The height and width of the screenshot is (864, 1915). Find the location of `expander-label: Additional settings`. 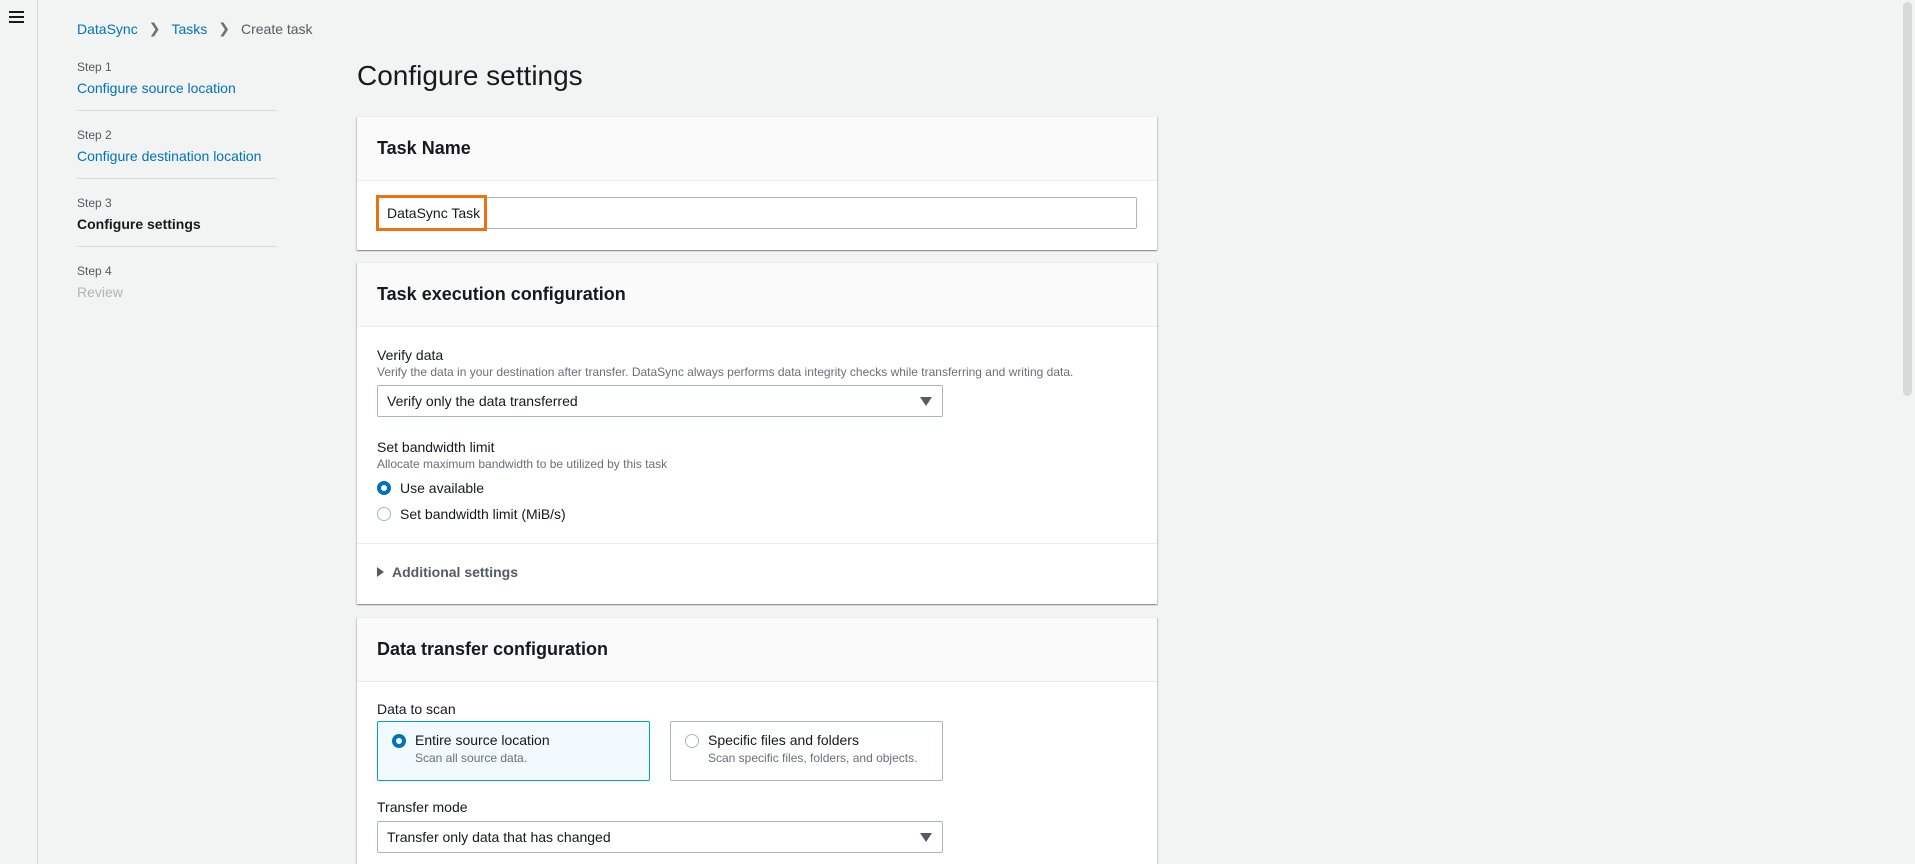

expander-label: Additional settings is located at coordinates (455, 572).